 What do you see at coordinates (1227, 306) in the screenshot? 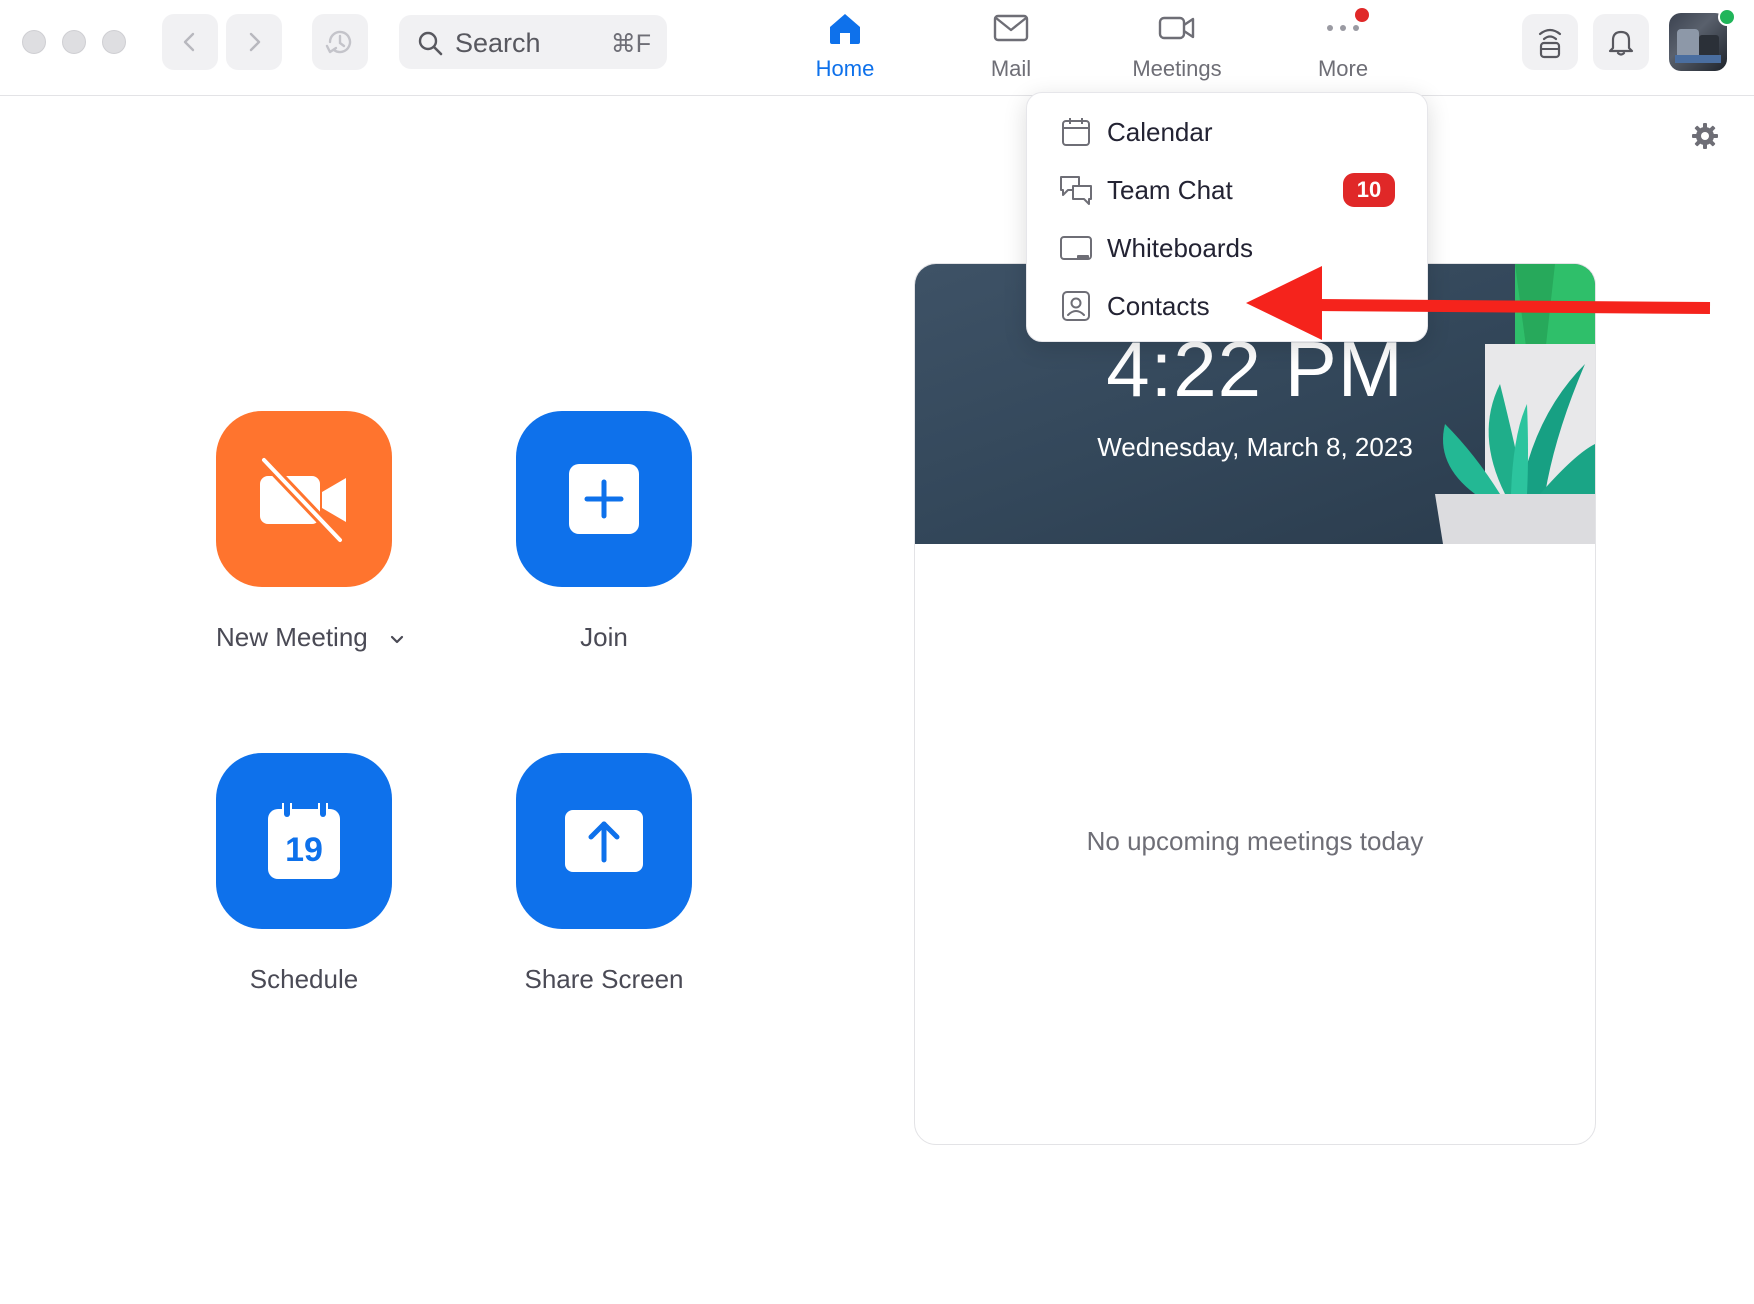
I see `menu-item-contacts: Contacts` at bounding box center [1227, 306].